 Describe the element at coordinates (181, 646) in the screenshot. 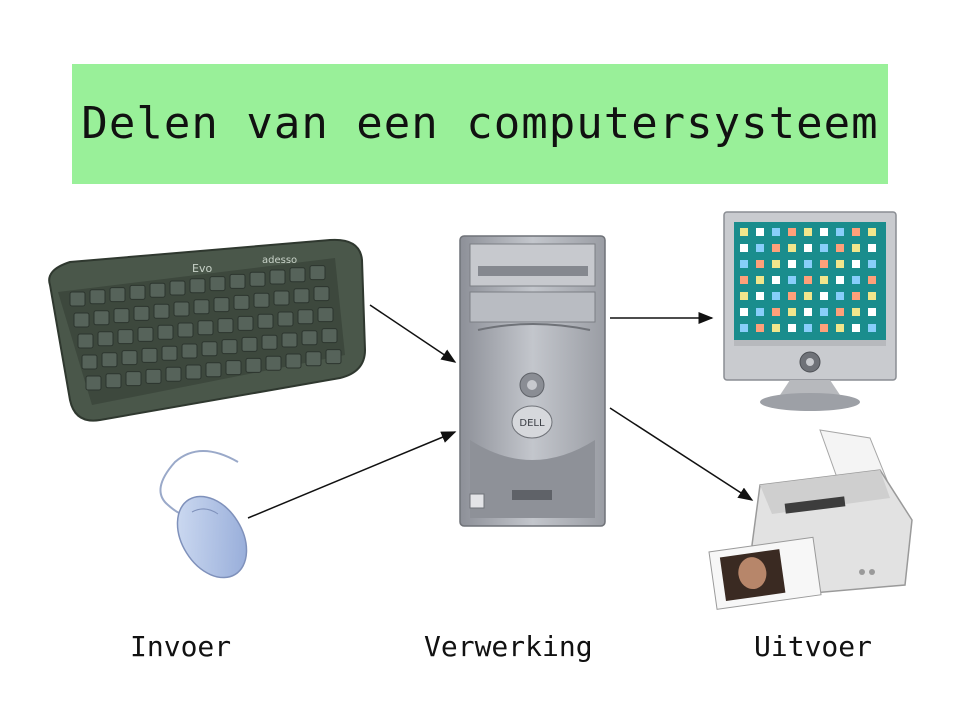

I see `input-label: Invoer` at that location.